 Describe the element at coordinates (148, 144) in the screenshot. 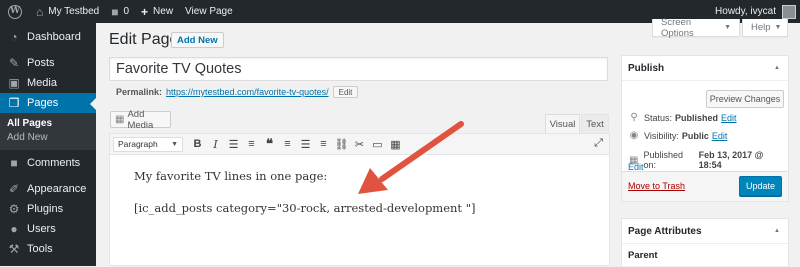

I see `format-select: Paragraph ▼` at that location.